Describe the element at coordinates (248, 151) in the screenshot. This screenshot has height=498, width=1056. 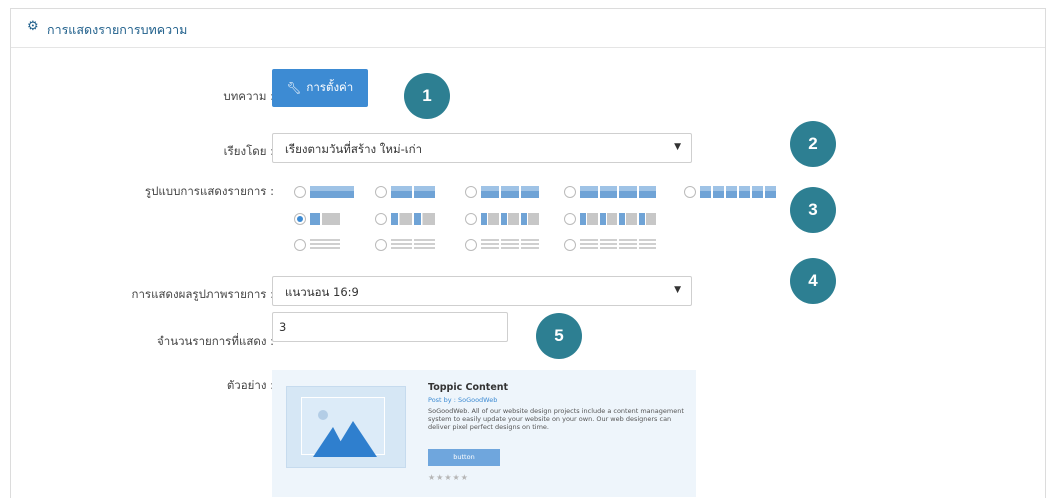
I see `sort-label: เรียงโดย :` at that location.